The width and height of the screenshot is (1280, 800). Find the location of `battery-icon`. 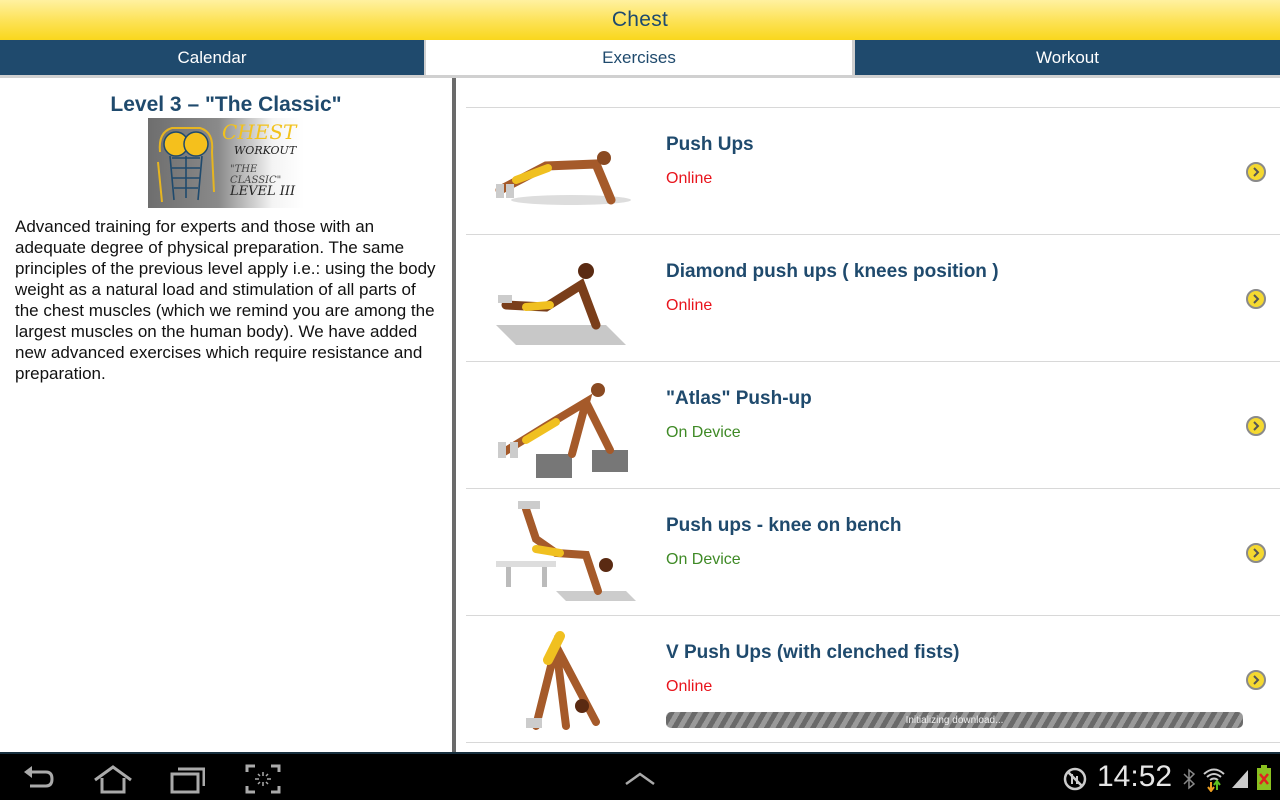

battery-icon is located at coordinates (1264, 779).